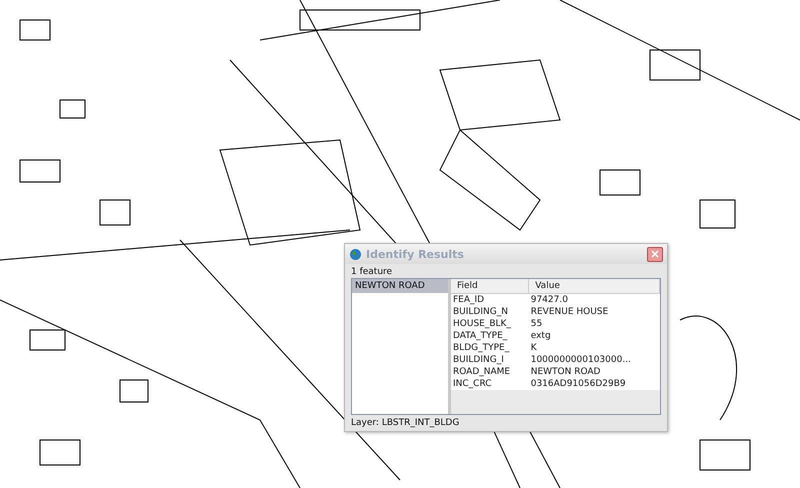  What do you see at coordinates (594, 324) in the screenshot?
I see `value-cell: 55` at bounding box center [594, 324].